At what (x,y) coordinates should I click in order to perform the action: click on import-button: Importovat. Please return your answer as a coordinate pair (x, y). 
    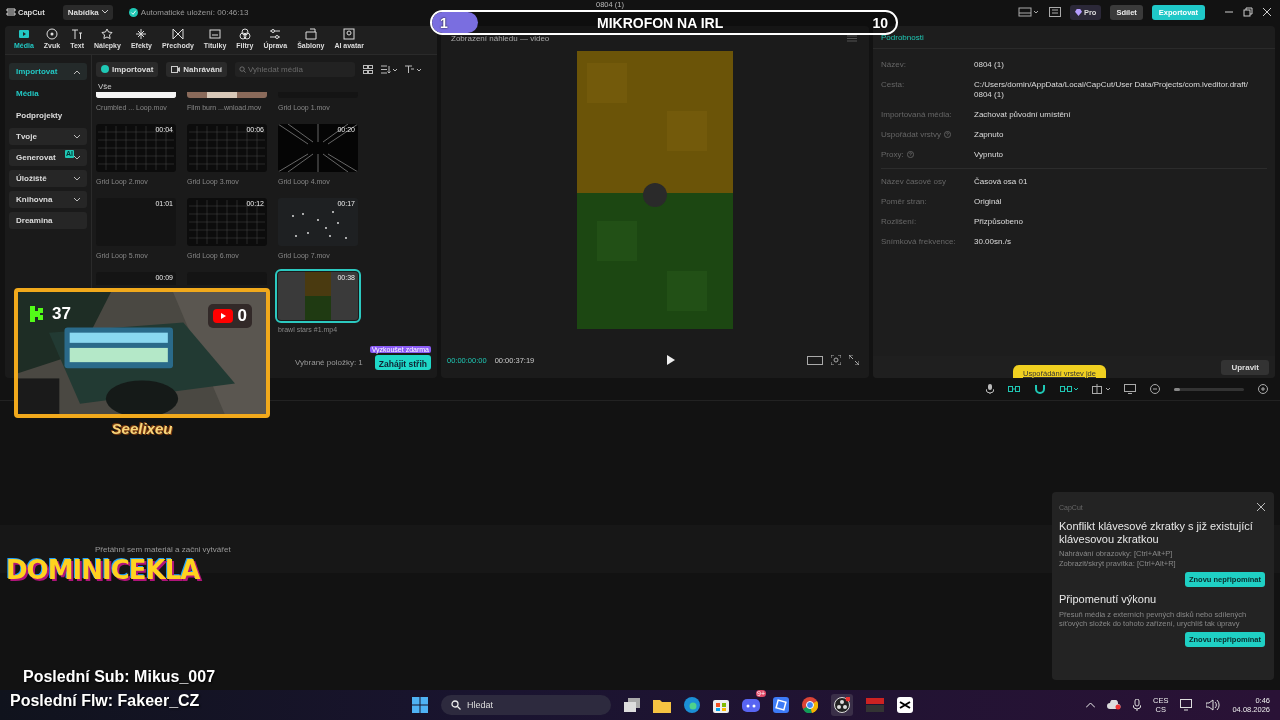
    Looking at the image, I should click on (127, 69).